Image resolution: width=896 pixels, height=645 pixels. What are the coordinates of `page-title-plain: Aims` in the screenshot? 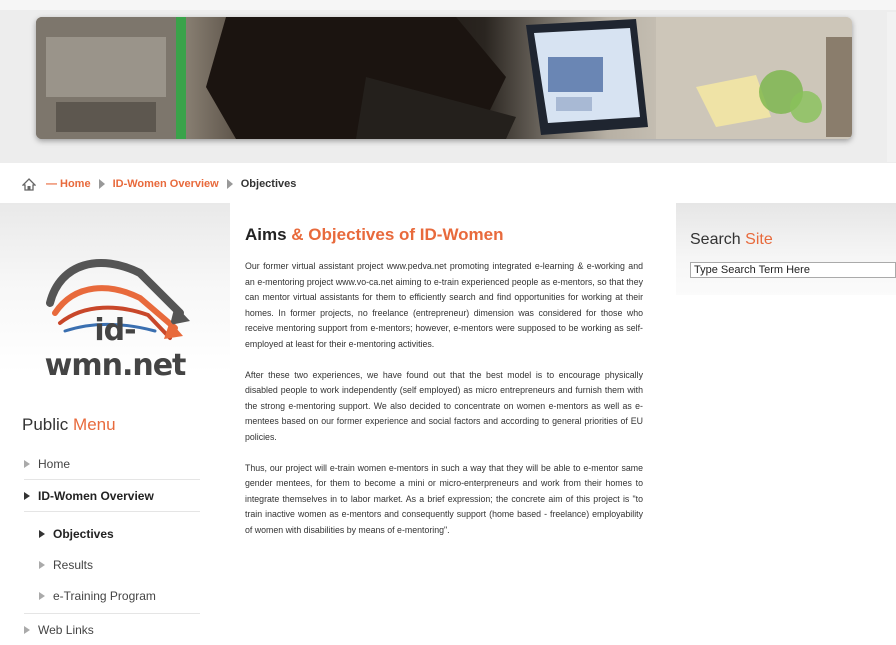 It's located at (268, 234).